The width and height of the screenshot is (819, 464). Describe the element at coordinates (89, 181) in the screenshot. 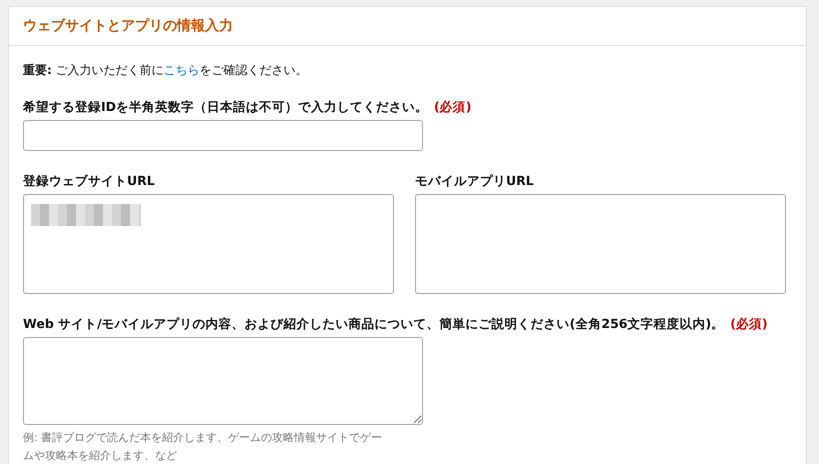

I see `field-label: 登録ウェブサイトURL` at that location.